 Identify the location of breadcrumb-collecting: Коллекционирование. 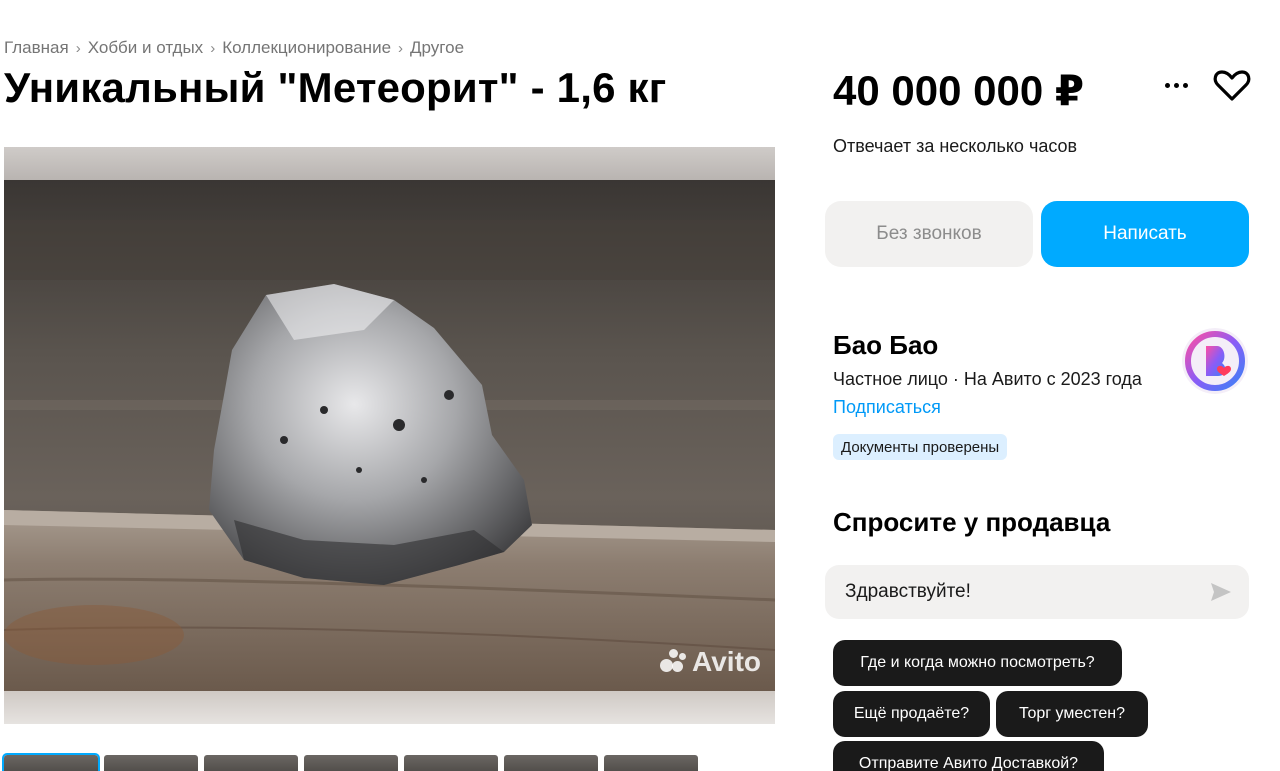
(306, 48).